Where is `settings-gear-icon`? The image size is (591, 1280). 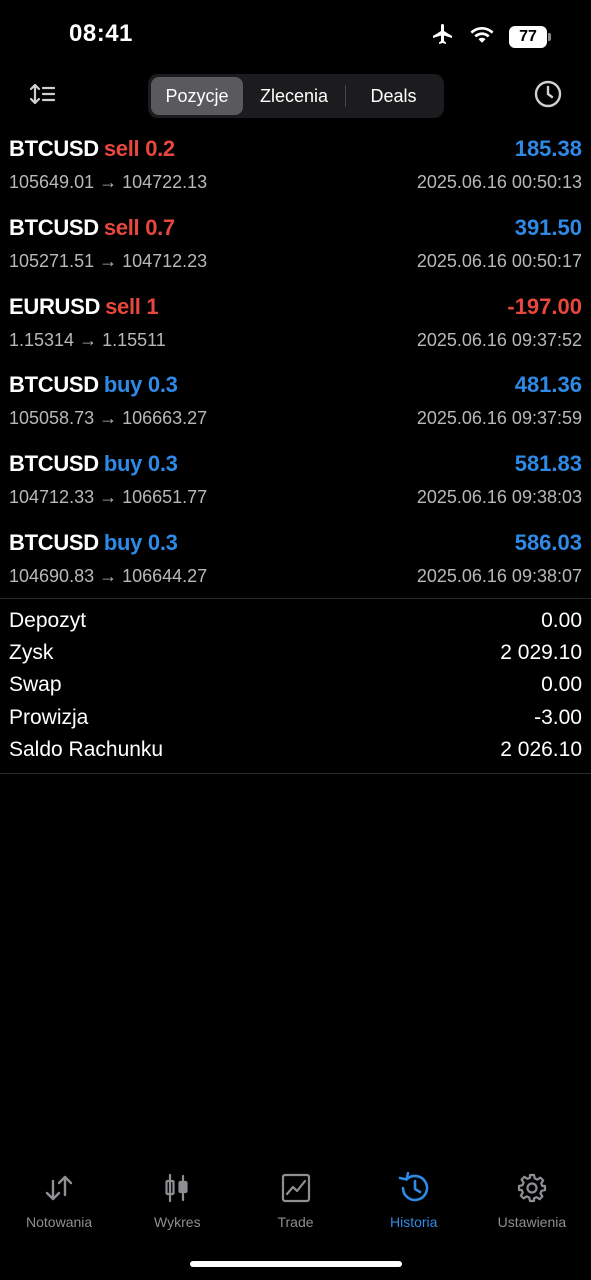
settings-gear-icon is located at coordinates (532, 1188).